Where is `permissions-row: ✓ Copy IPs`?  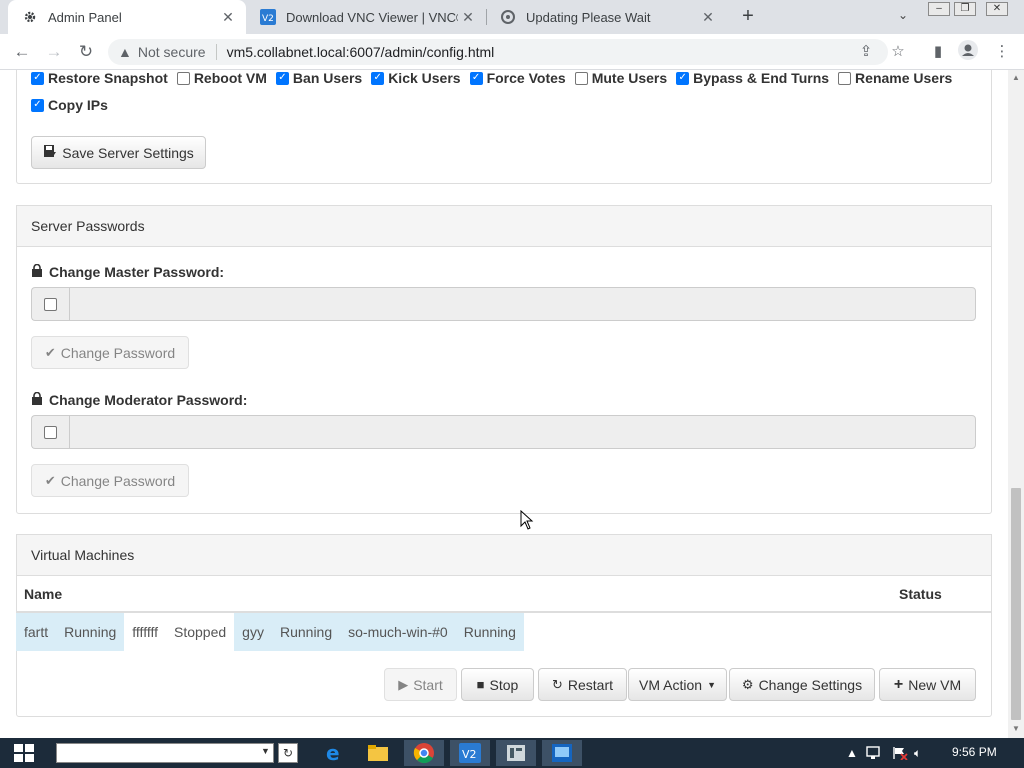 permissions-row: ✓ Copy IPs is located at coordinates (74, 105).